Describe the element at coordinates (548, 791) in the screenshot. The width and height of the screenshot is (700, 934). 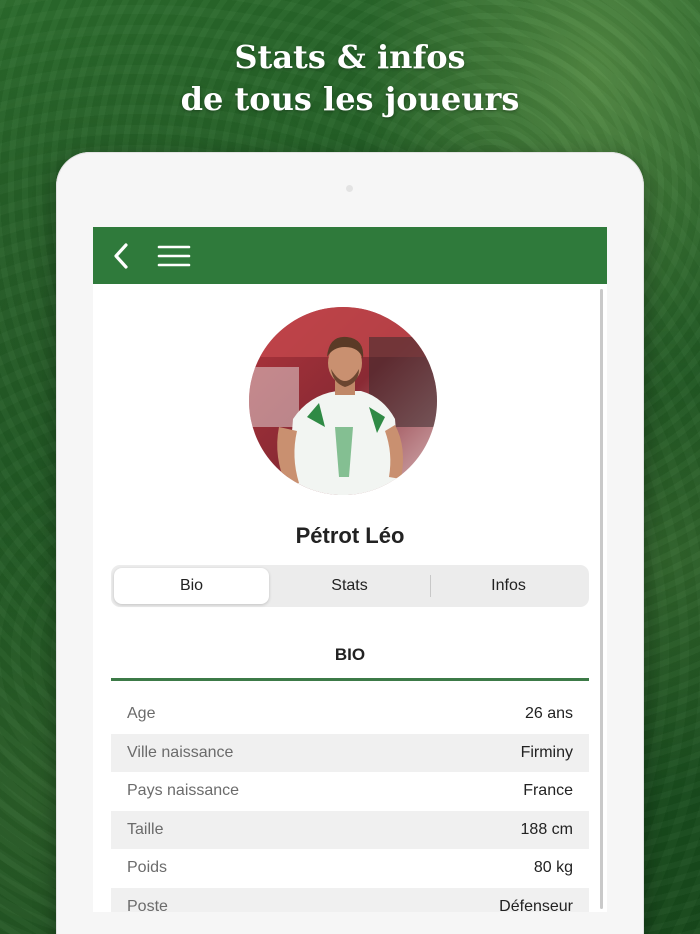
I see `row-value: France` at that location.